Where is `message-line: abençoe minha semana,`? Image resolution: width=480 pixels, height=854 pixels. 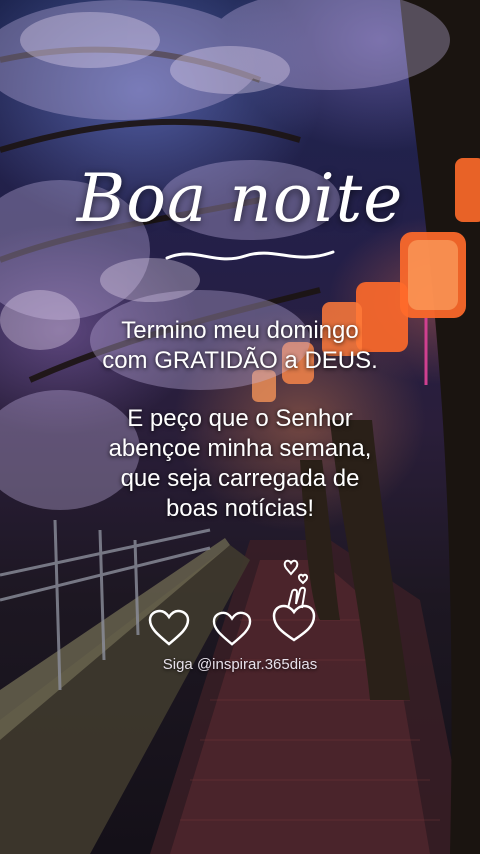
message-line: abençoe minha semana, is located at coordinates (240, 448).